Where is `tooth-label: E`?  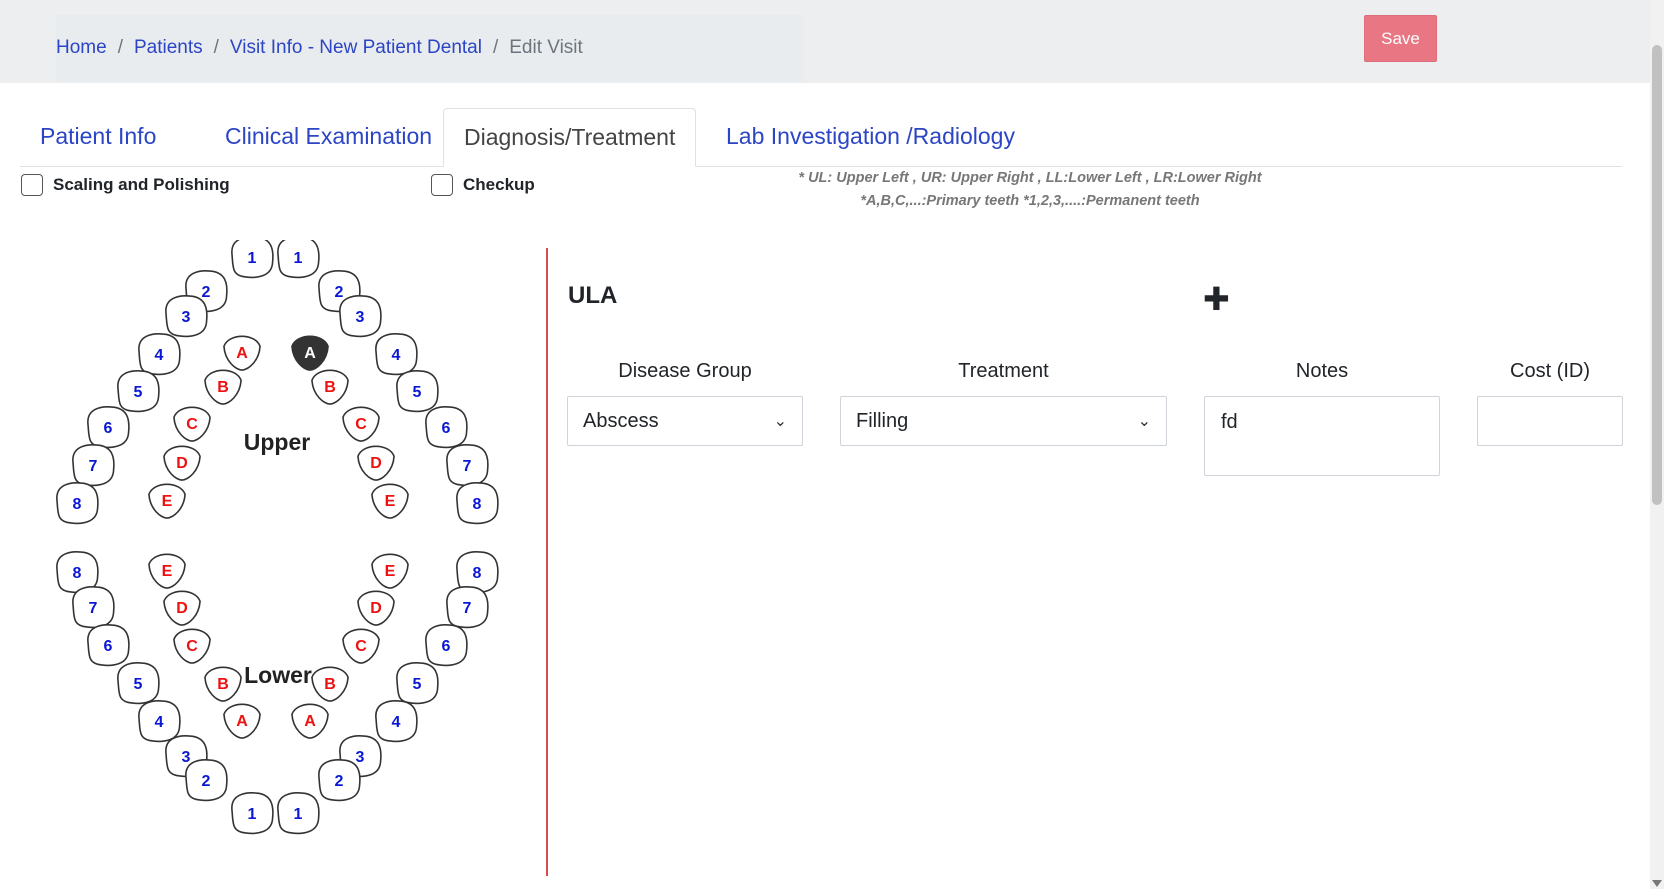 tooth-label: E is located at coordinates (167, 501).